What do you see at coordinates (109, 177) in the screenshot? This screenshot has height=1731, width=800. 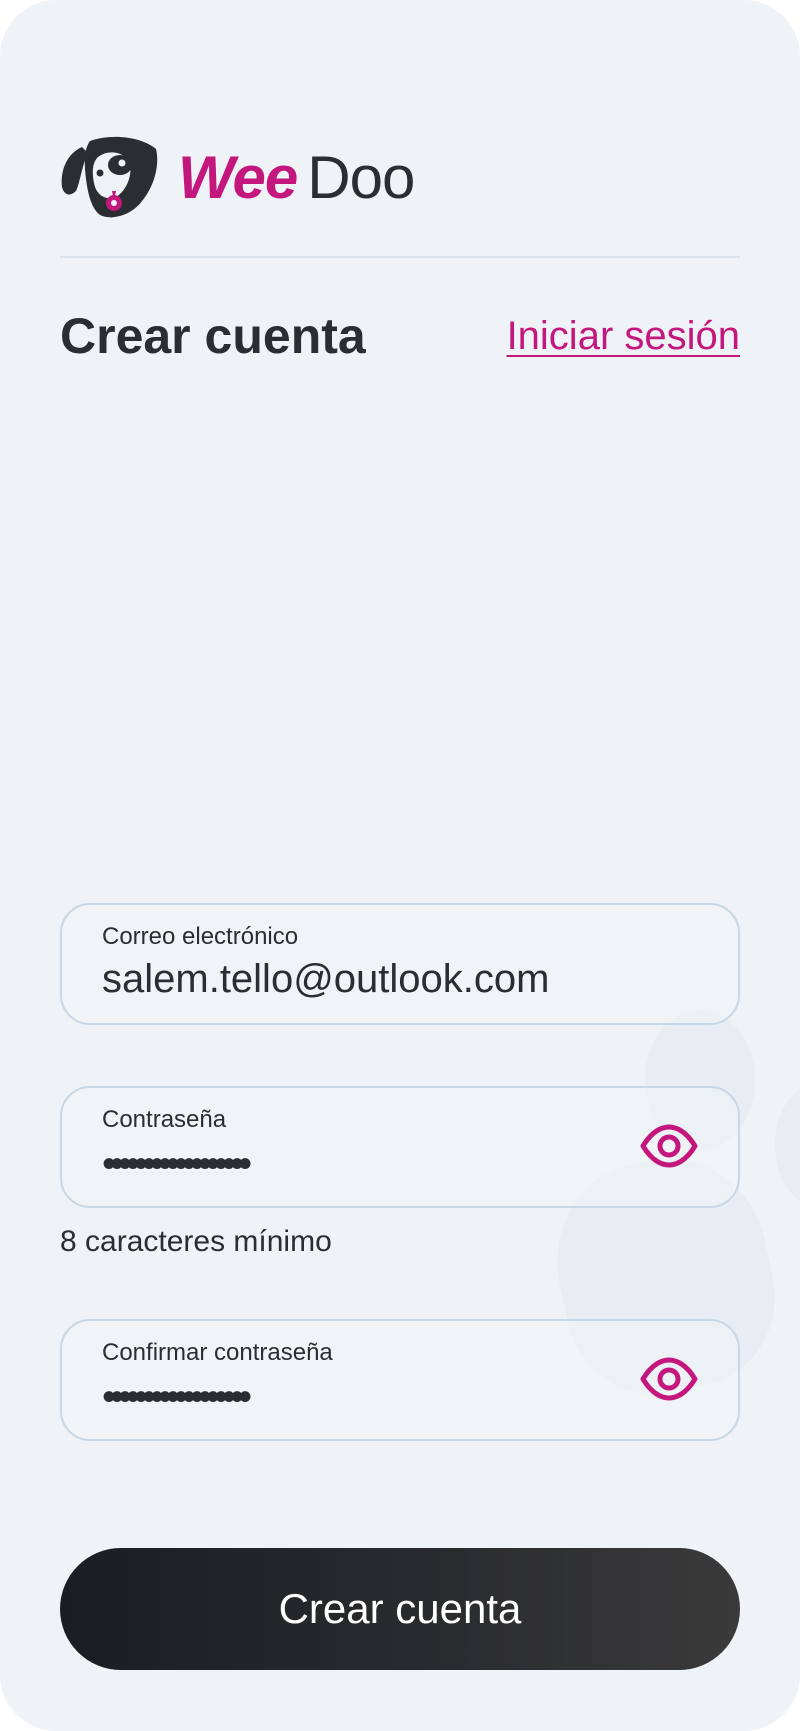 I see `dog-logo-icon` at bounding box center [109, 177].